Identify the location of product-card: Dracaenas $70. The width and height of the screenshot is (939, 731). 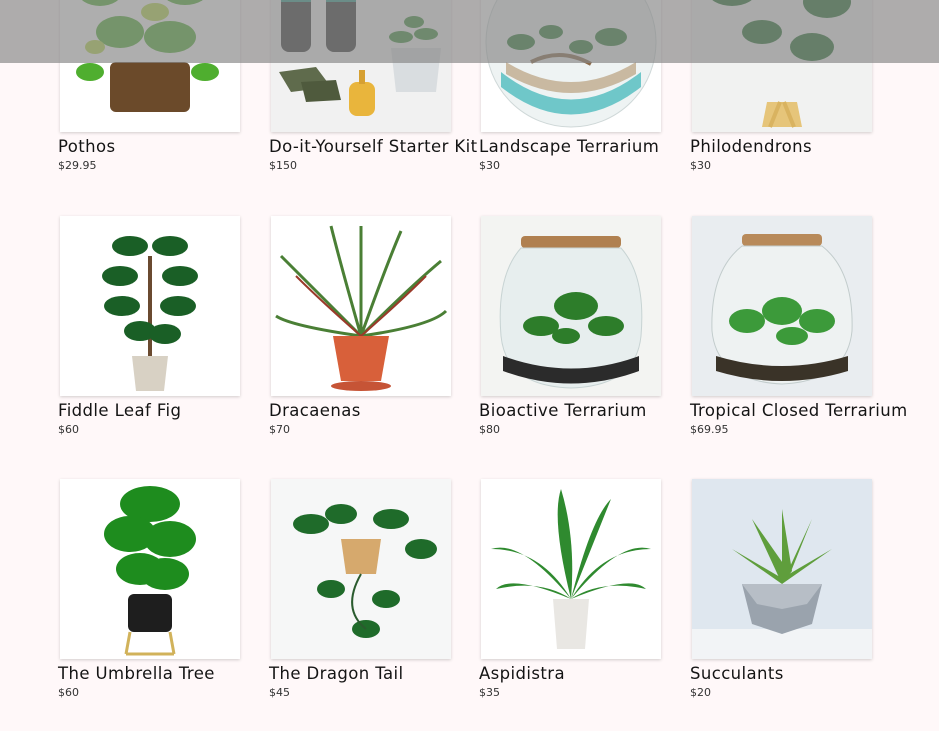
(385, 326).